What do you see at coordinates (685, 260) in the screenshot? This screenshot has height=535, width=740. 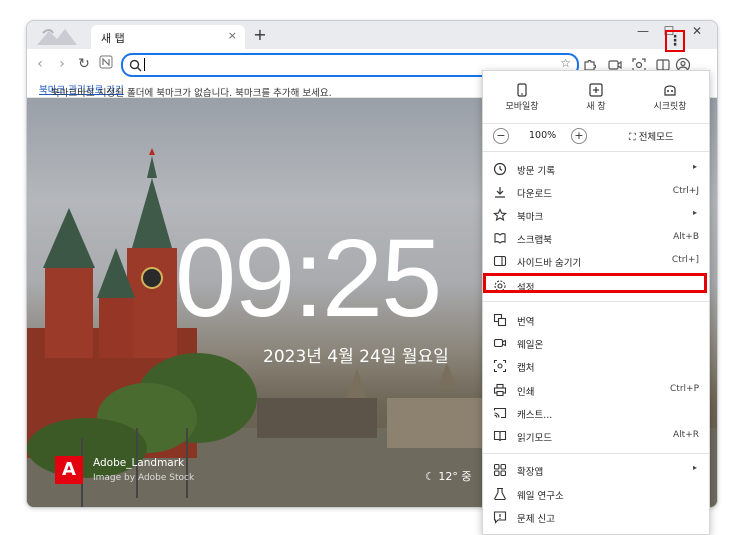 I see `menu-item-shortcut: Ctrl+]` at bounding box center [685, 260].